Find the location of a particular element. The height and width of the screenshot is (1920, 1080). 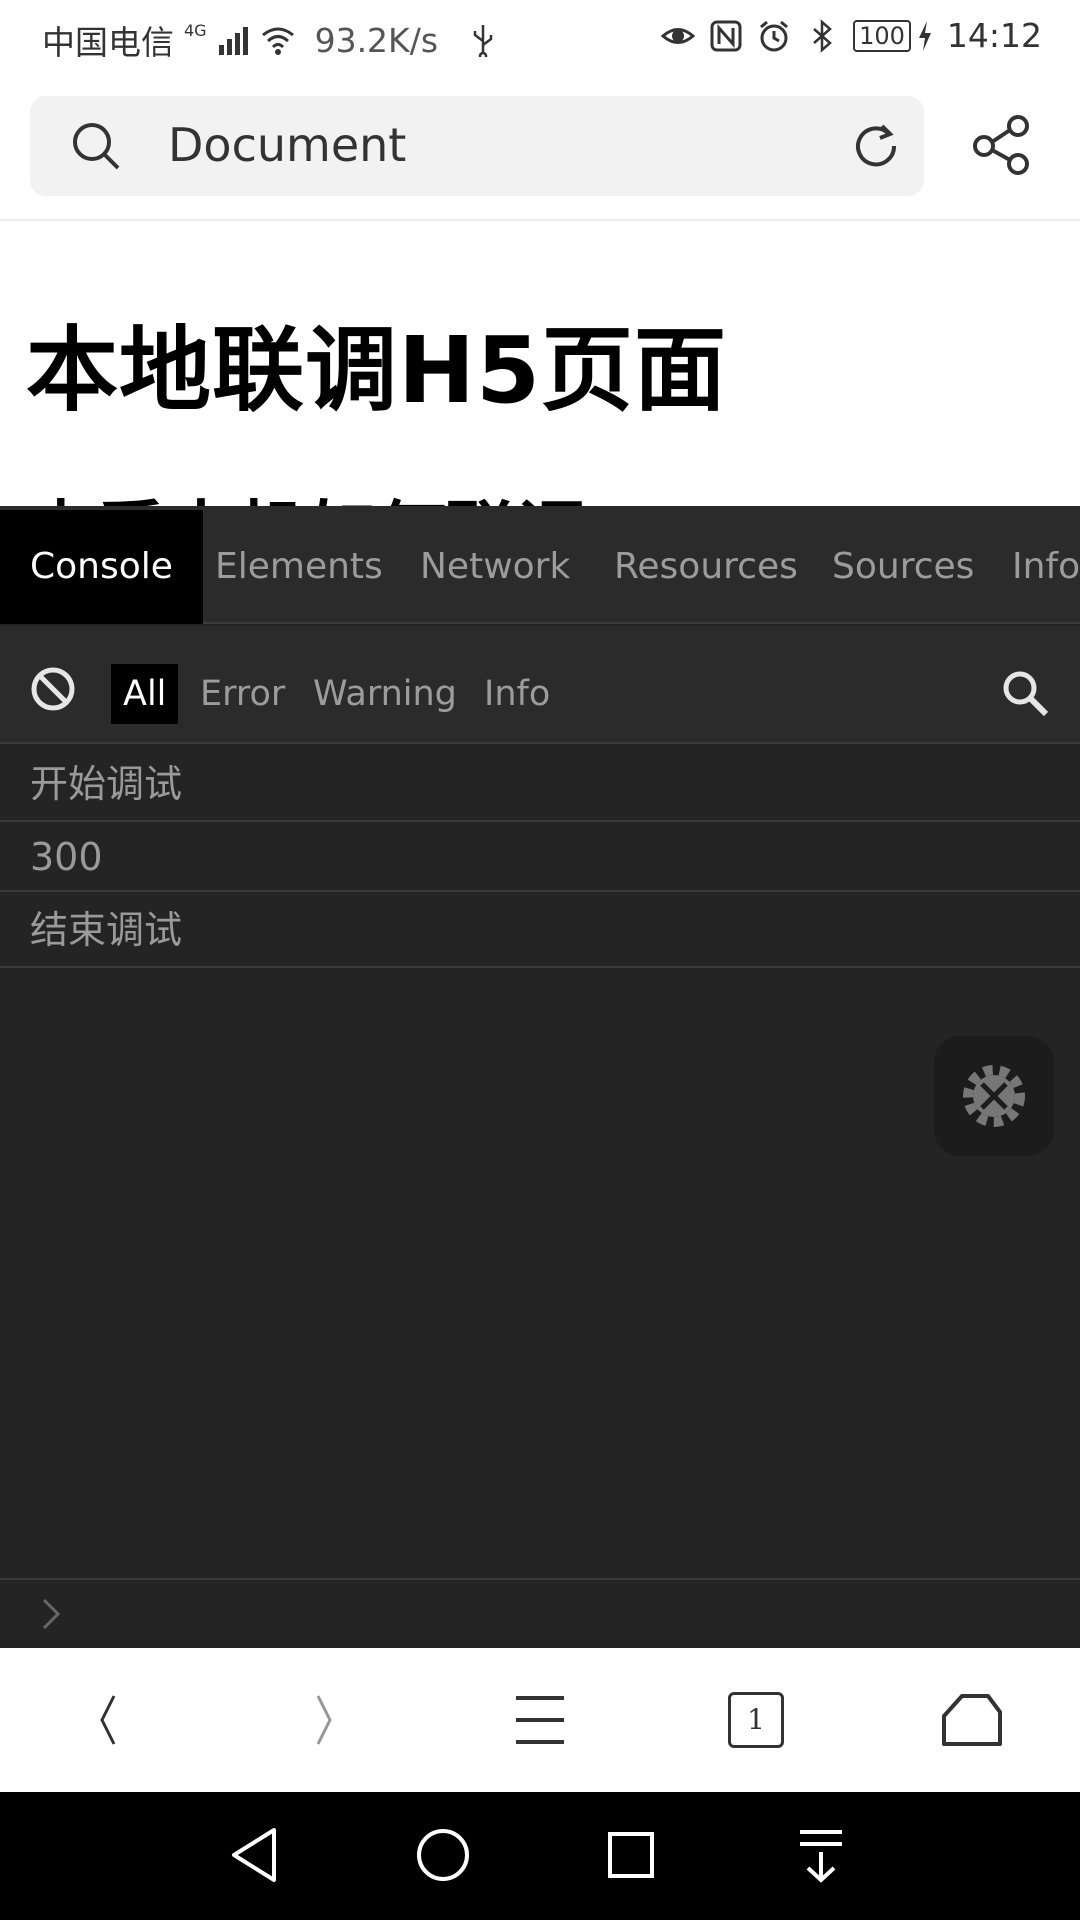

log-entry: 开始调试 is located at coordinates (540, 784).